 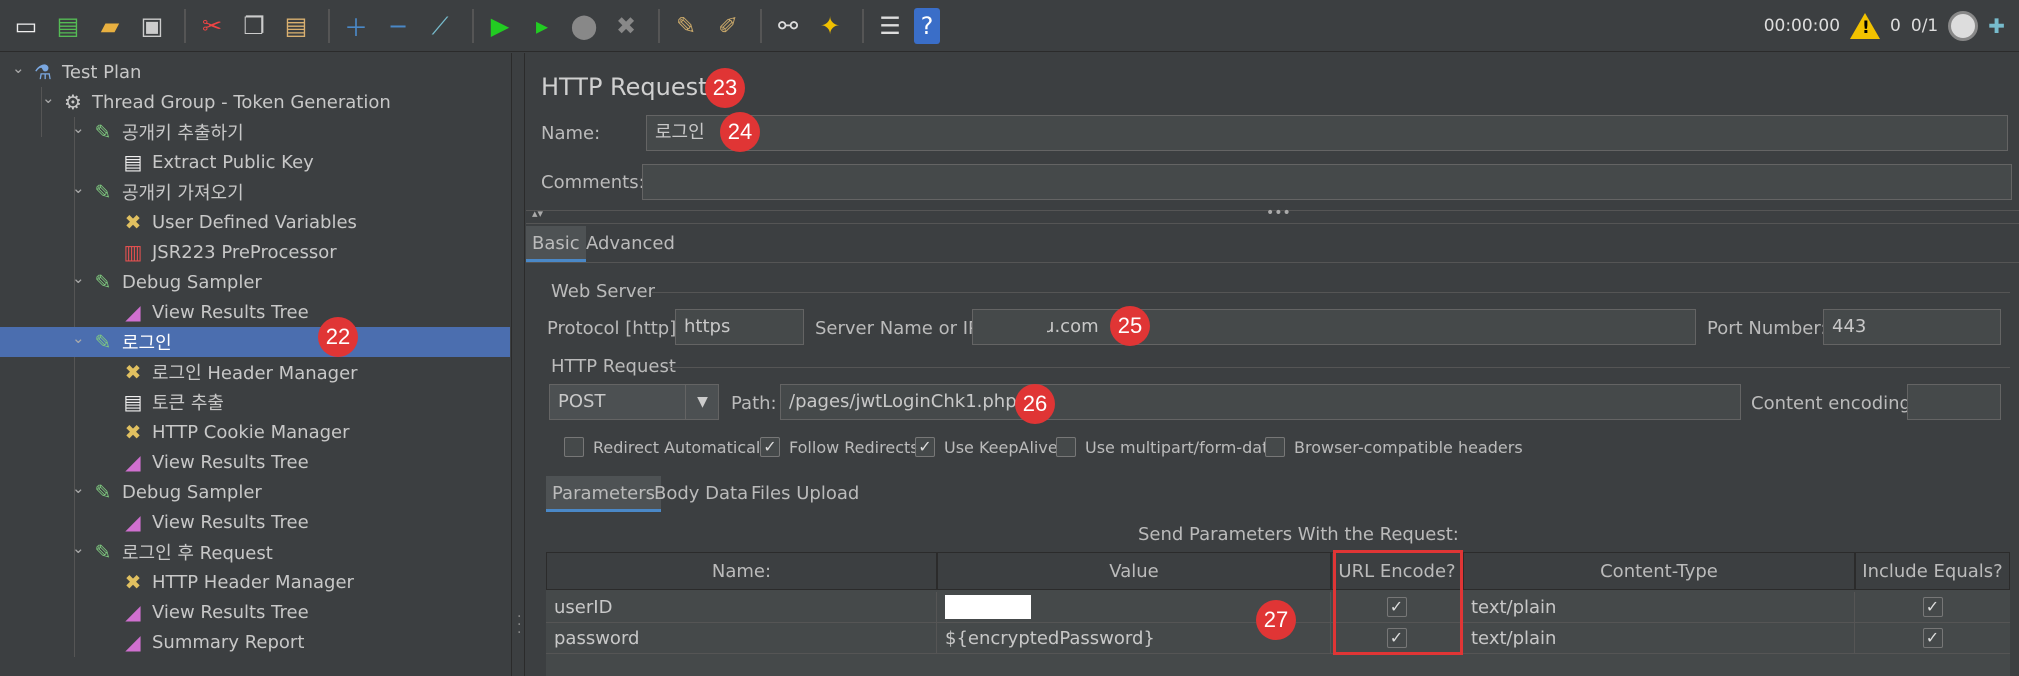 I want to click on remote-status-icon, so click(x=1963, y=26).